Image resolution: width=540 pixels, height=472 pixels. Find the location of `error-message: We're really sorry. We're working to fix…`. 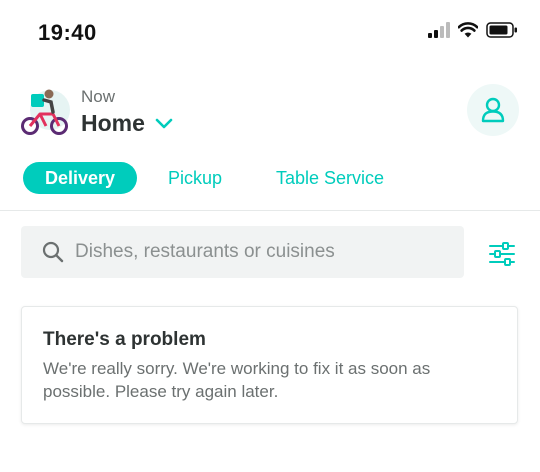

error-message: We're really sorry. We're working to fix… is located at coordinates (237, 380).